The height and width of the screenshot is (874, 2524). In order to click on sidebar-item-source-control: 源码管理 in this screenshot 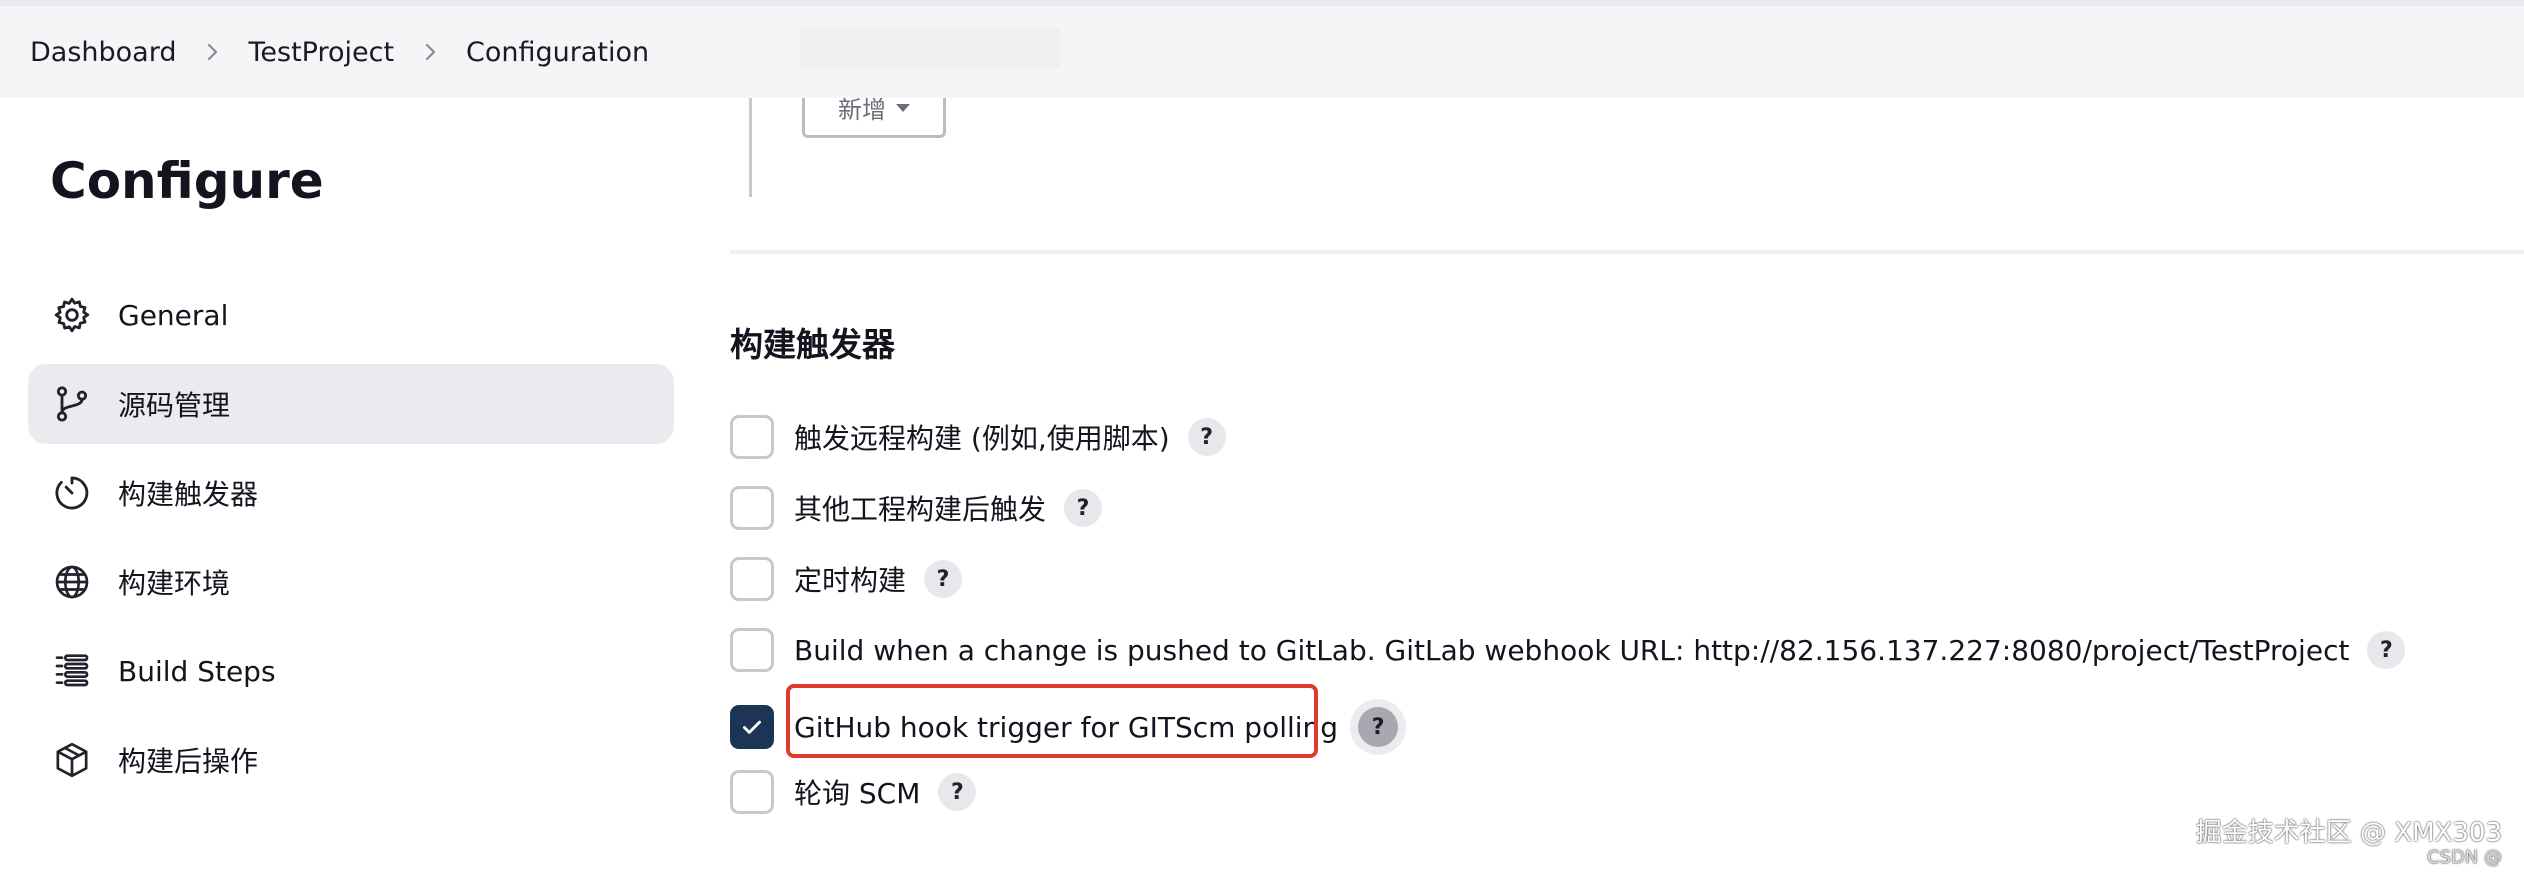, I will do `click(351, 404)`.